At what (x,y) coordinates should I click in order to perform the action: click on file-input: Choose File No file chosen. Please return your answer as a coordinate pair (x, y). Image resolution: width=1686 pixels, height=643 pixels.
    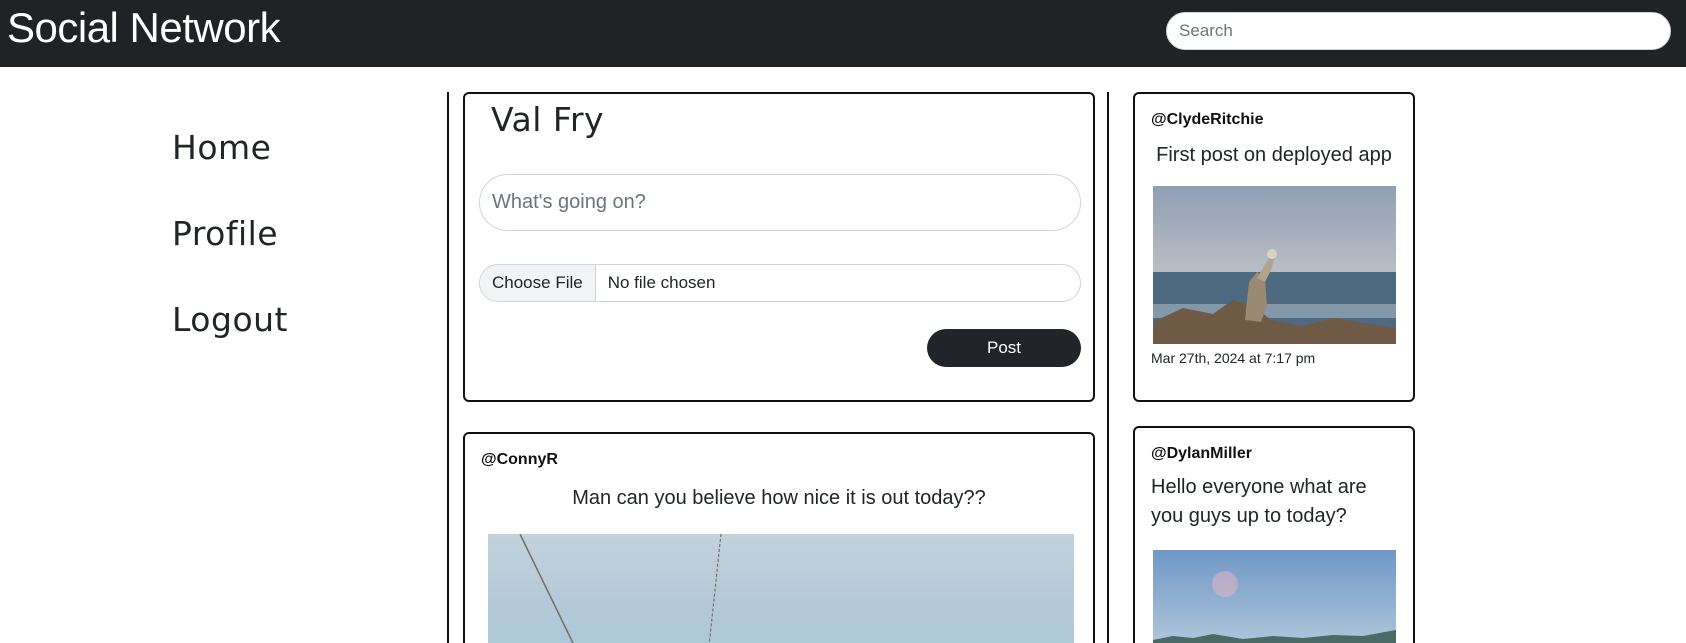
    Looking at the image, I should click on (780, 283).